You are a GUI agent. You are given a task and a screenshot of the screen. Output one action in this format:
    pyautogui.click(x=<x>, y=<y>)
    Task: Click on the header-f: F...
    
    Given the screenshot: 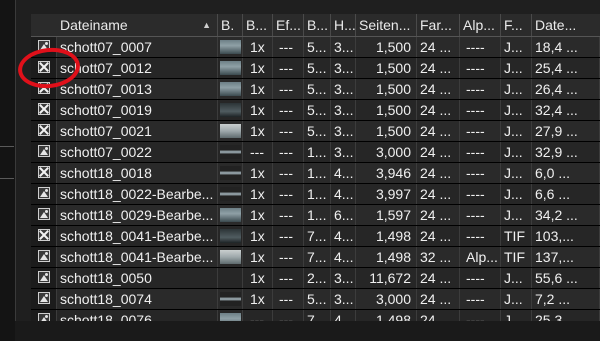 What is the action you would take?
    pyautogui.click(x=516, y=25)
    